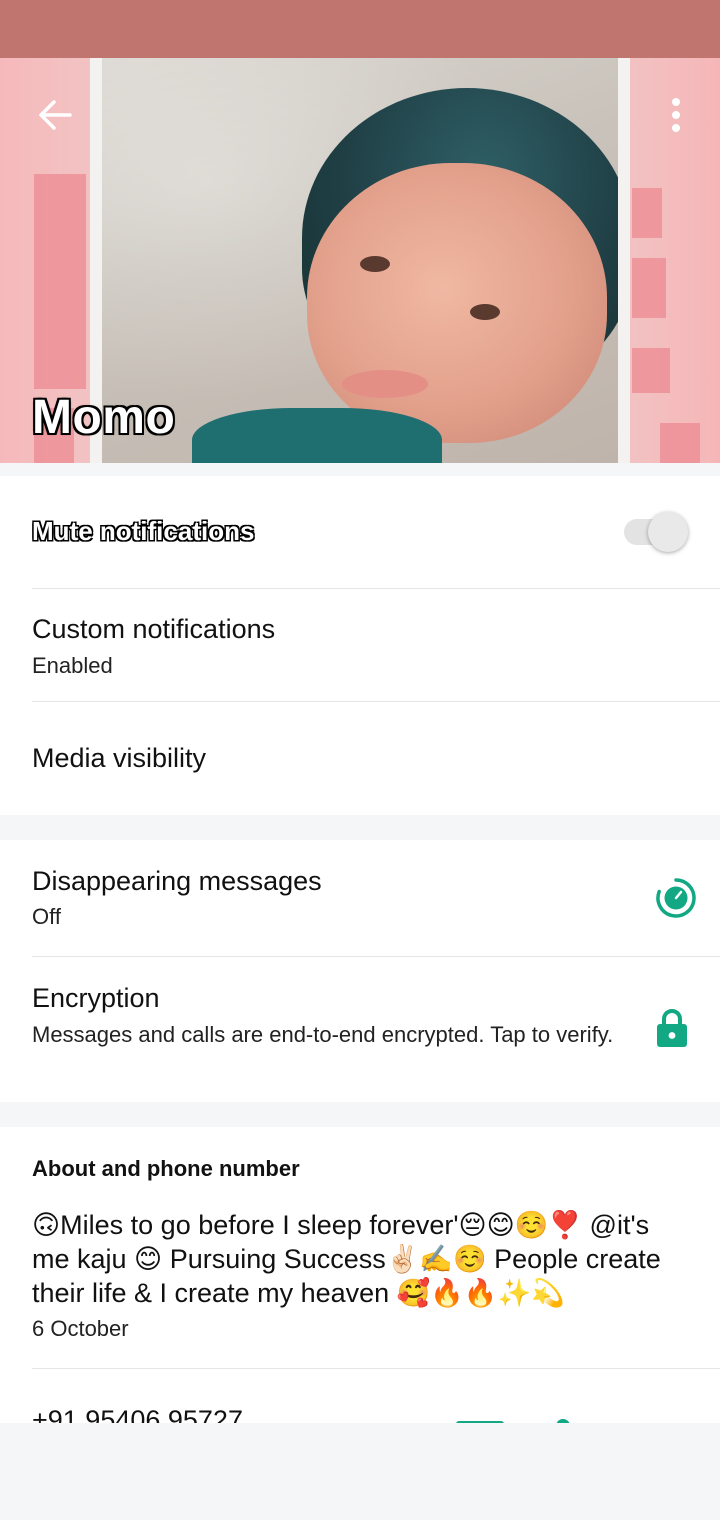 The height and width of the screenshot is (1520, 720). Describe the element at coordinates (166, 1168) in the screenshot. I see `about-heading: About and phone number` at that location.